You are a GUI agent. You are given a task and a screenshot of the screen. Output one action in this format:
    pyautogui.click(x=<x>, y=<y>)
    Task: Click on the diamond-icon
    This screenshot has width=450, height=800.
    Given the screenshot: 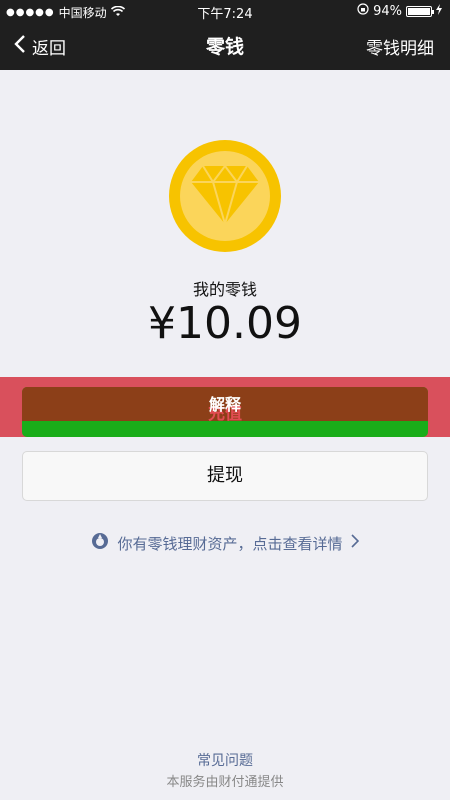 What is the action you would take?
    pyautogui.click(x=225, y=196)
    